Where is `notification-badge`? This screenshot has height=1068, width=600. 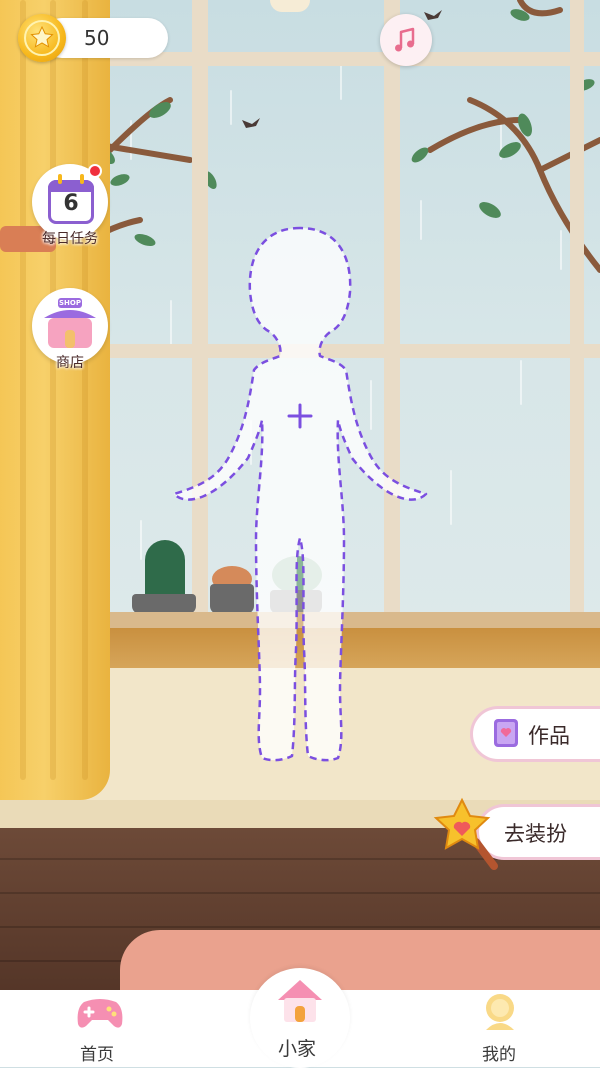
notification-badge is located at coordinates (95, 171).